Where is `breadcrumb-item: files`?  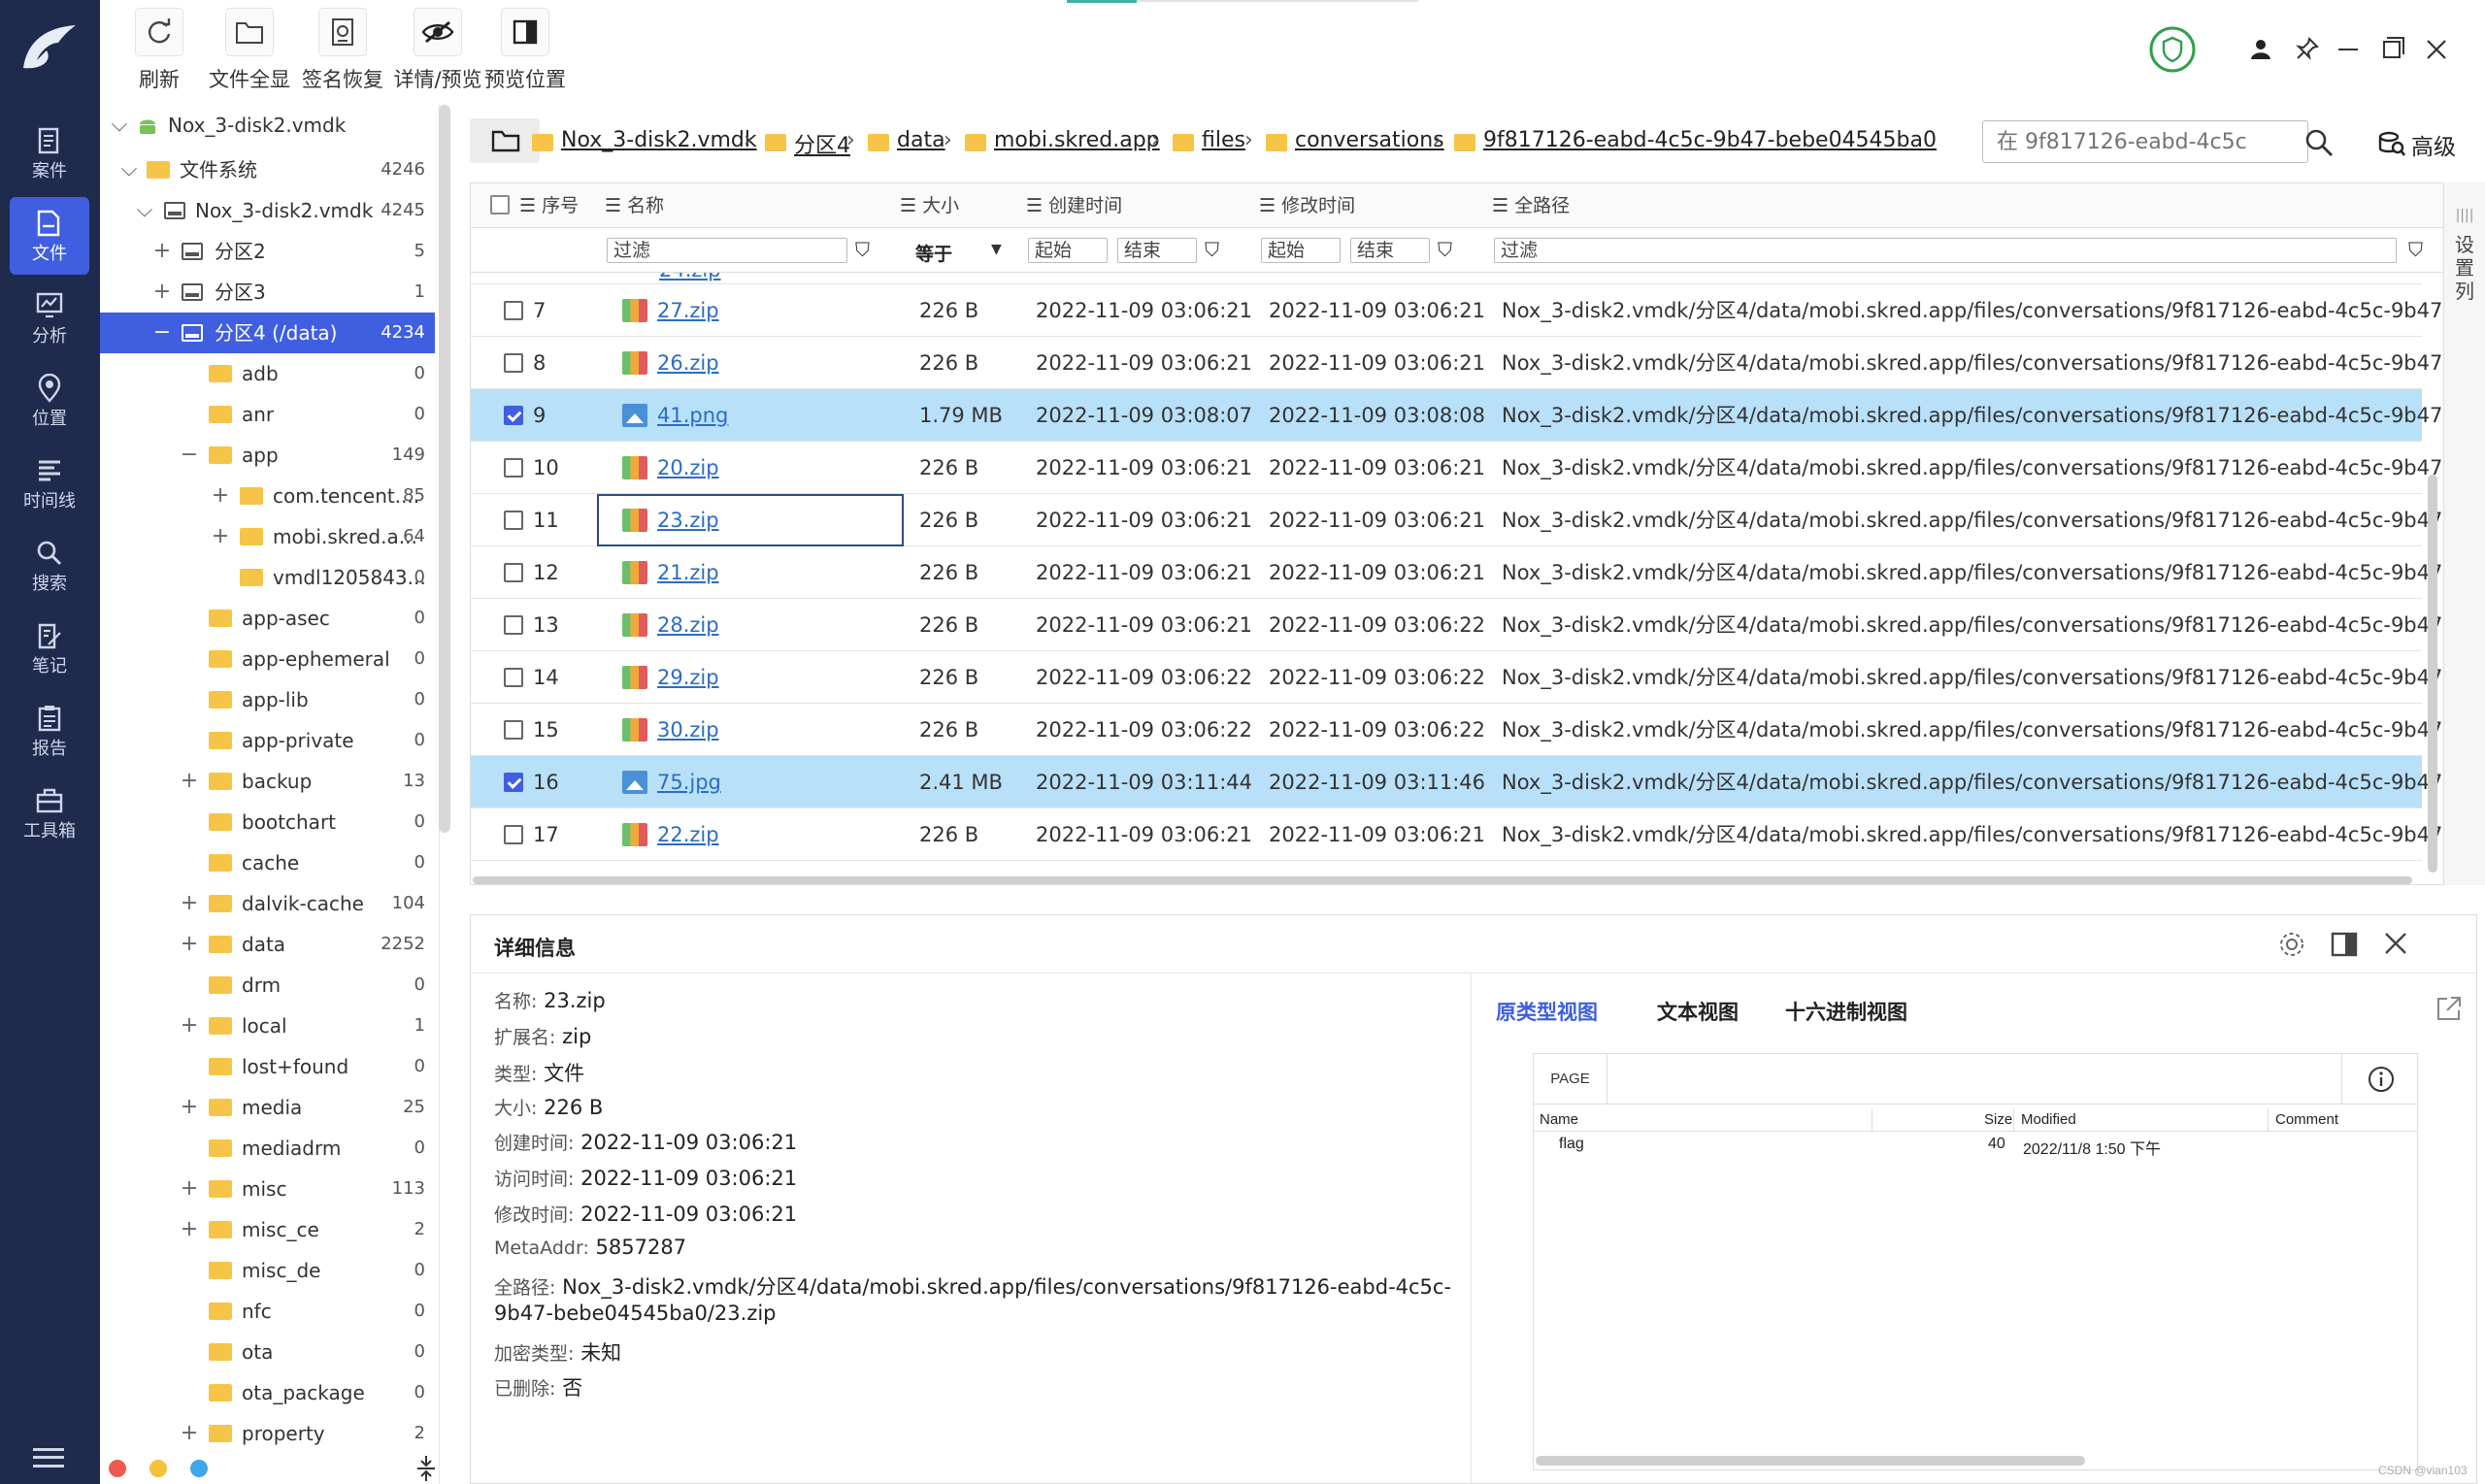 breadcrumb-item: files is located at coordinates (1224, 140).